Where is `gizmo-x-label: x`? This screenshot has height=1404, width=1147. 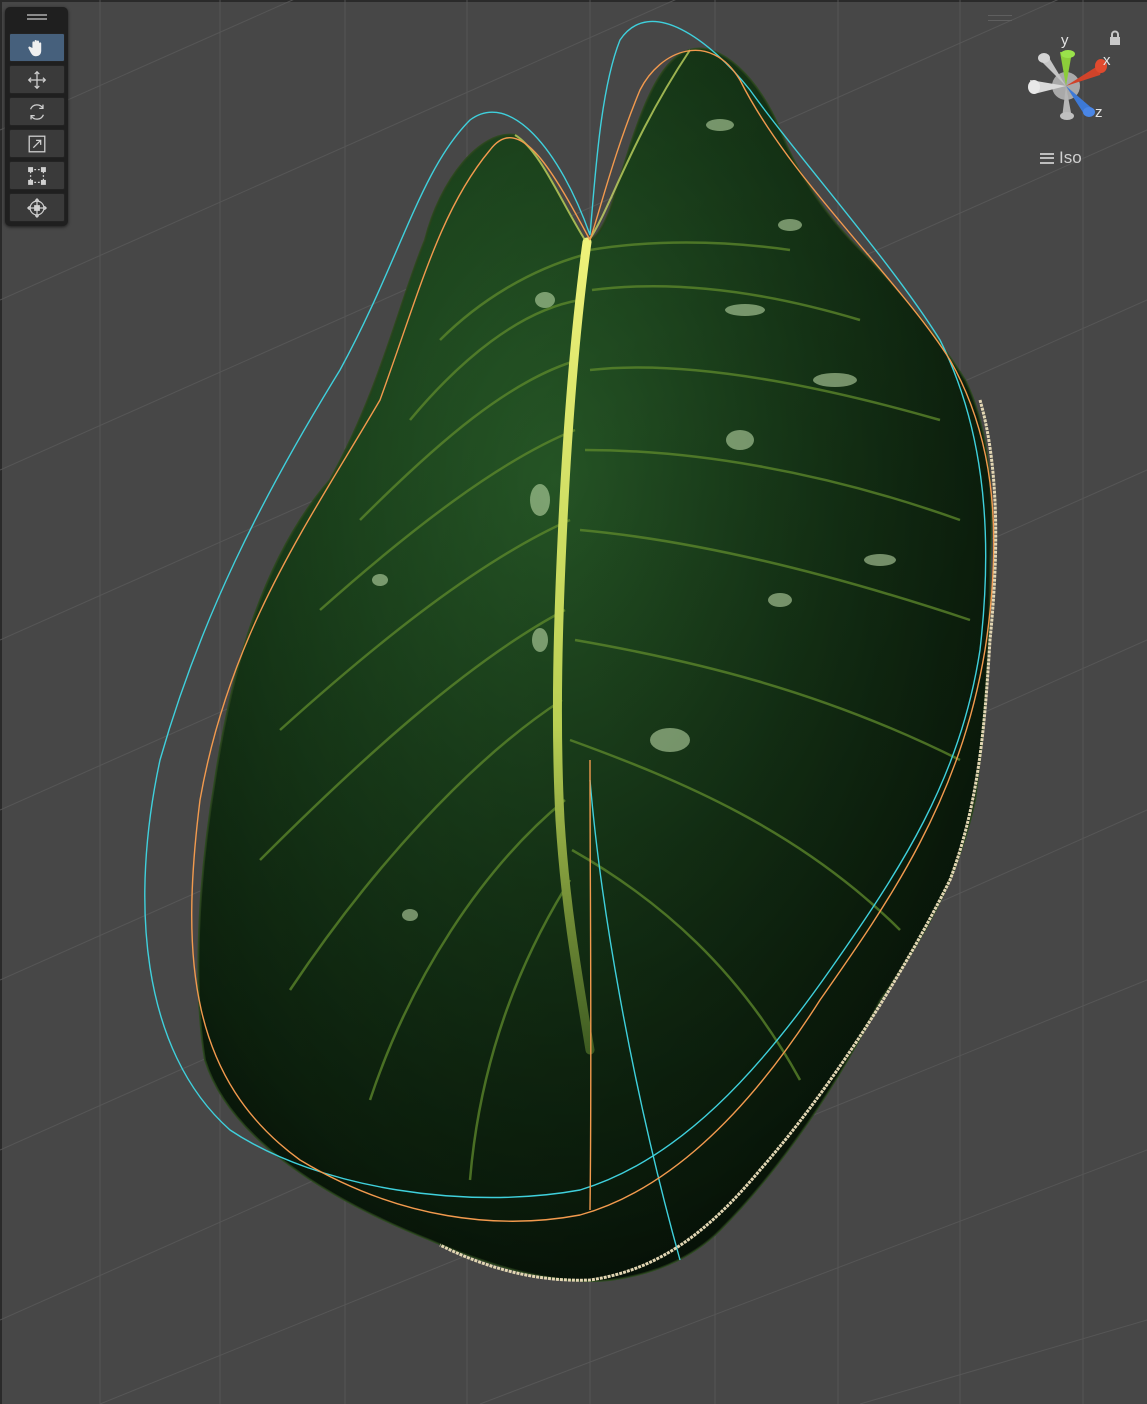 gizmo-x-label: x is located at coordinates (1107, 60).